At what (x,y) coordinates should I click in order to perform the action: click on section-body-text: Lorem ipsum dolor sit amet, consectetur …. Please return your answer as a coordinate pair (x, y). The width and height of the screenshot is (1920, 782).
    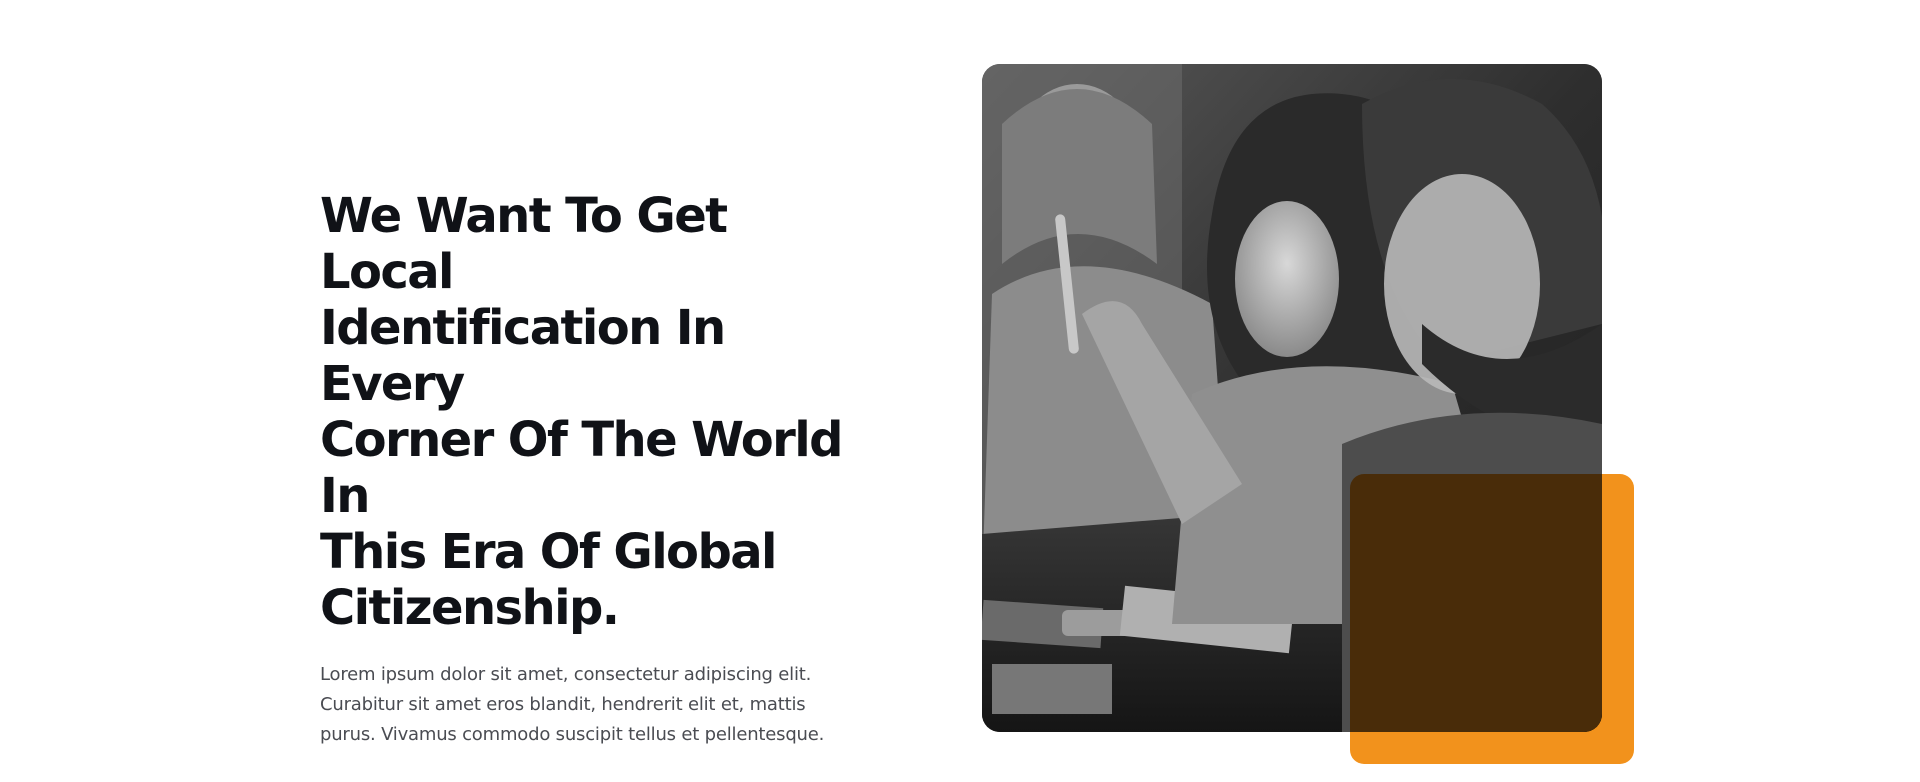
    Looking at the image, I should click on (572, 704).